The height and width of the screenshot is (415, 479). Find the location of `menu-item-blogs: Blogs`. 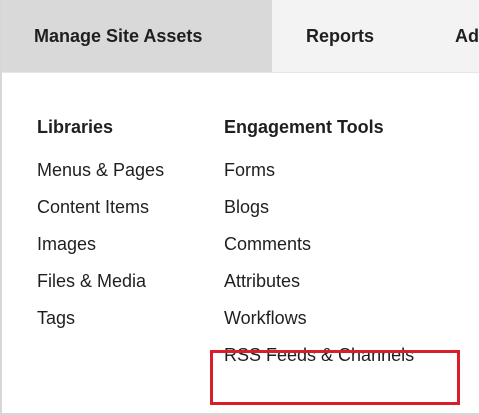

menu-item-blogs: Blogs is located at coordinates (319, 207).